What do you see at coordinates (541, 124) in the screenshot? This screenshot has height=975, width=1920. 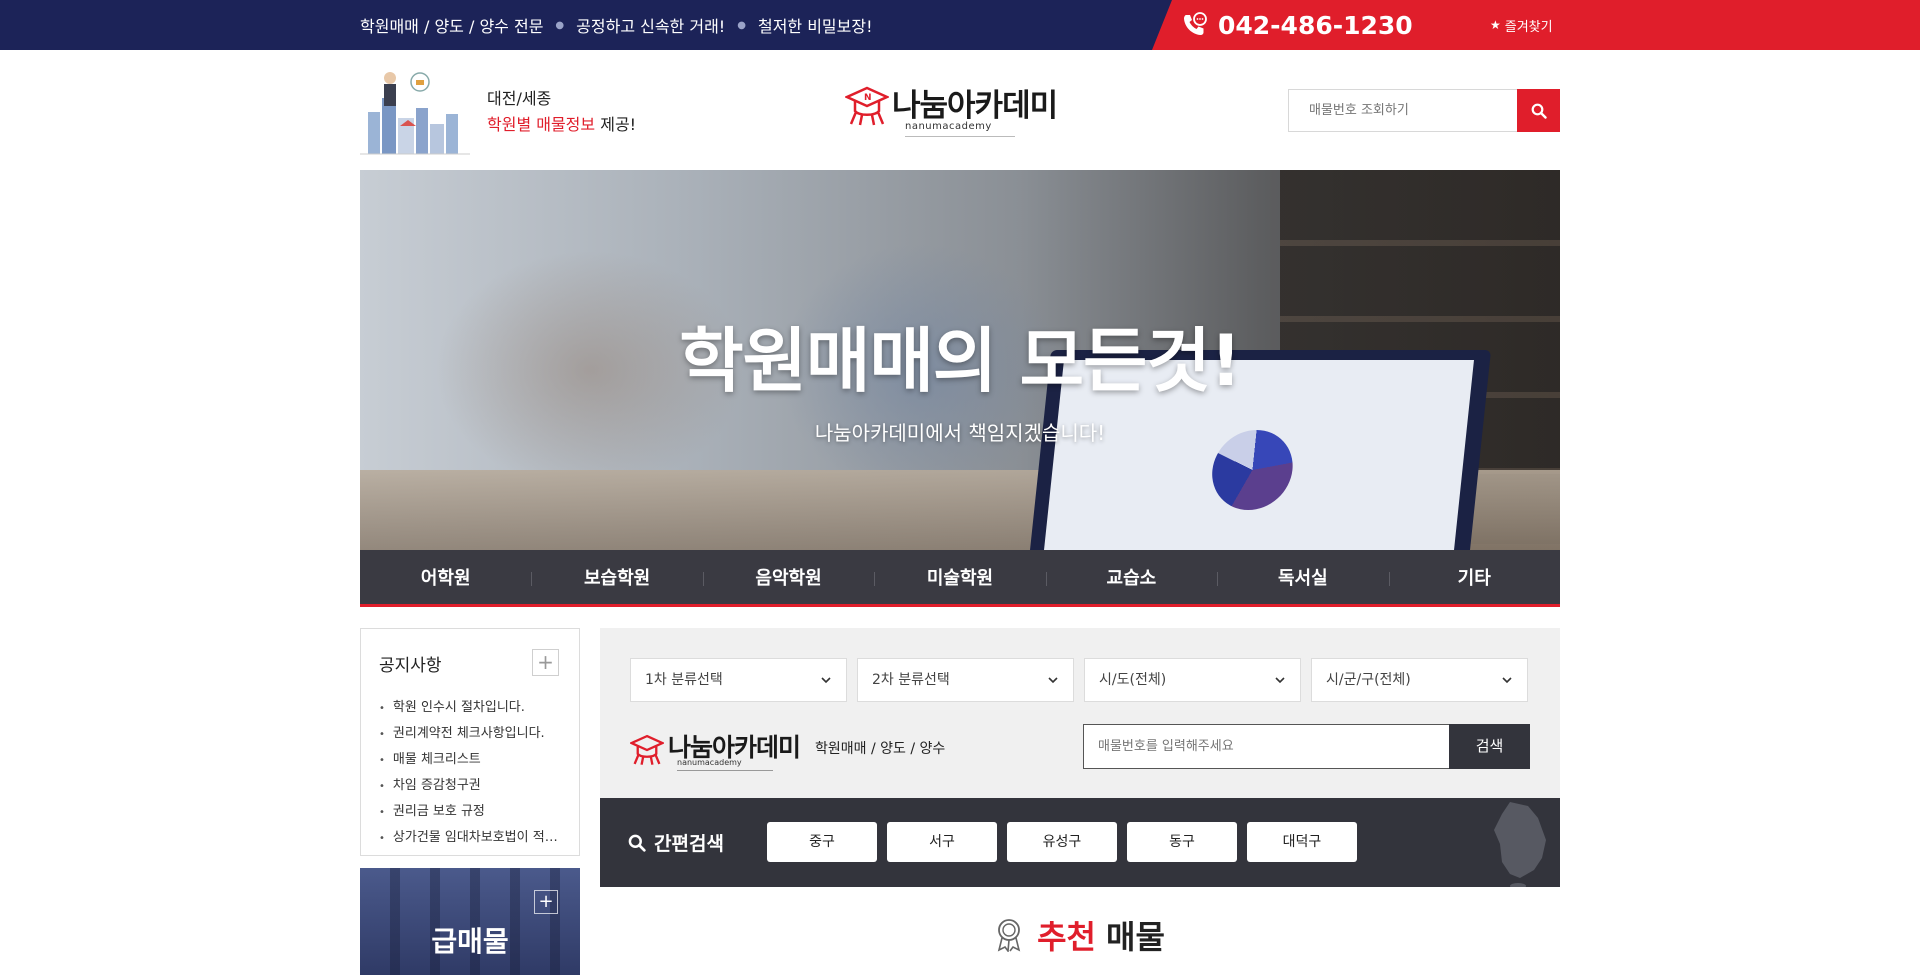 I see `promo-highlight: 학원별 매물정보` at bounding box center [541, 124].